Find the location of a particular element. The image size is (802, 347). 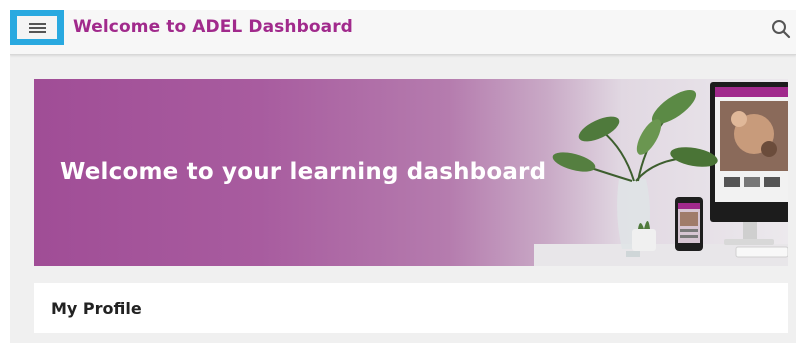

hamburger-menu-icon is located at coordinates (37, 27).